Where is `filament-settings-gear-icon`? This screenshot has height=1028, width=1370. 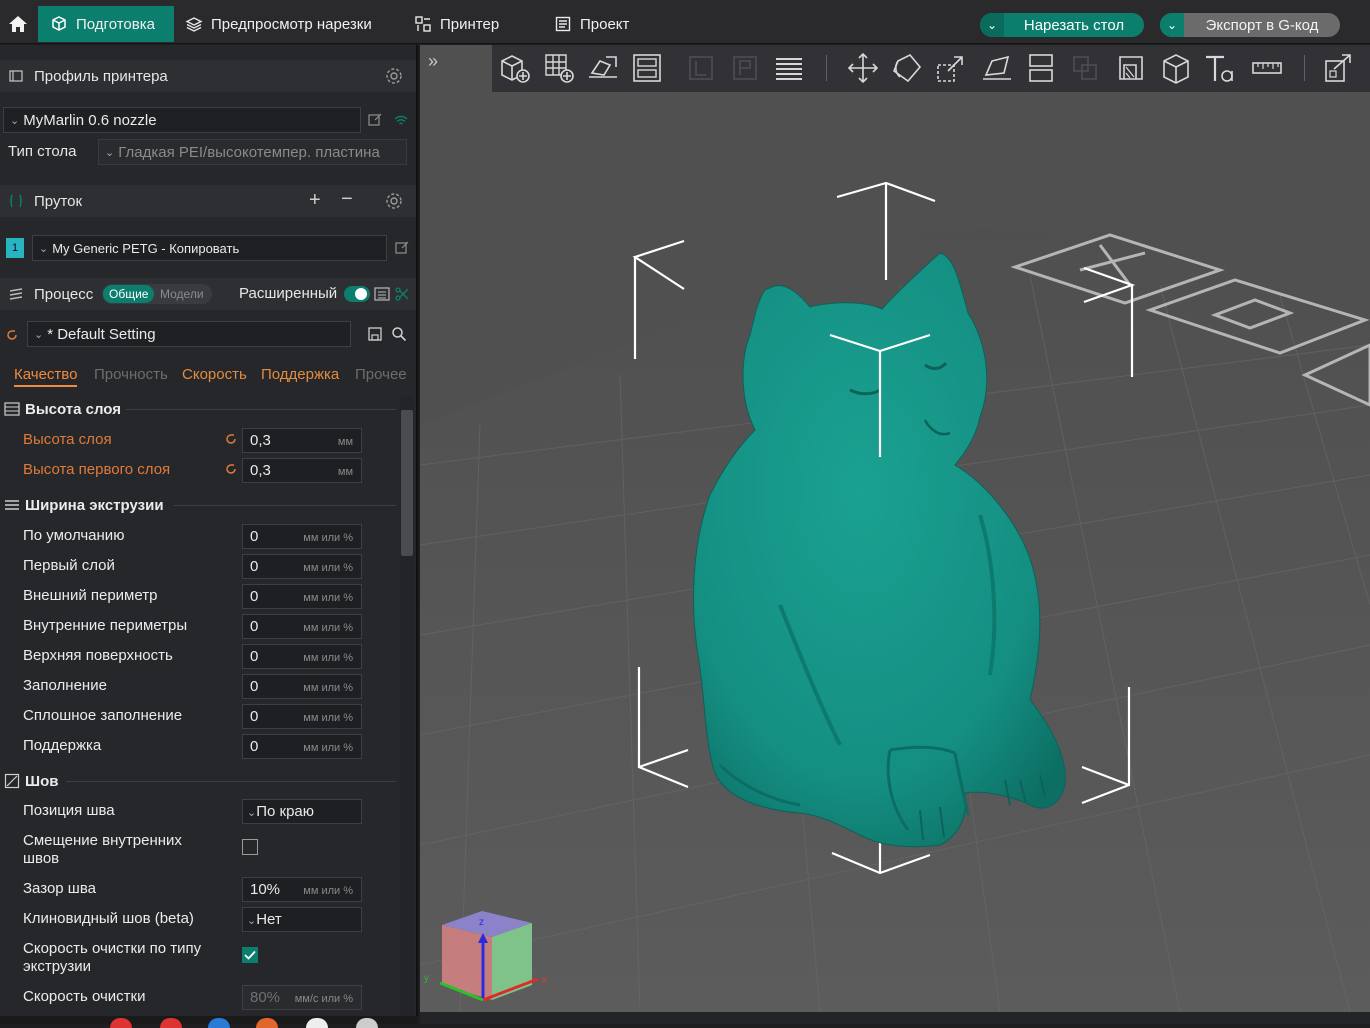
filament-settings-gear-icon is located at coordinates (394, 201).